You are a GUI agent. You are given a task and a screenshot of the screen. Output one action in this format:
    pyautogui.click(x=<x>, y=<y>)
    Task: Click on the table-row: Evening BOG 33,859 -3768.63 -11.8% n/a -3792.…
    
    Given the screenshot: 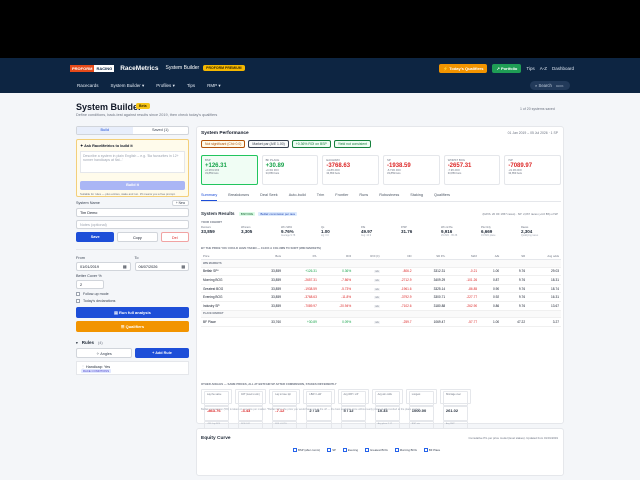 What is the action you would take?
    pyautogui.click(x=381, y=297)
    